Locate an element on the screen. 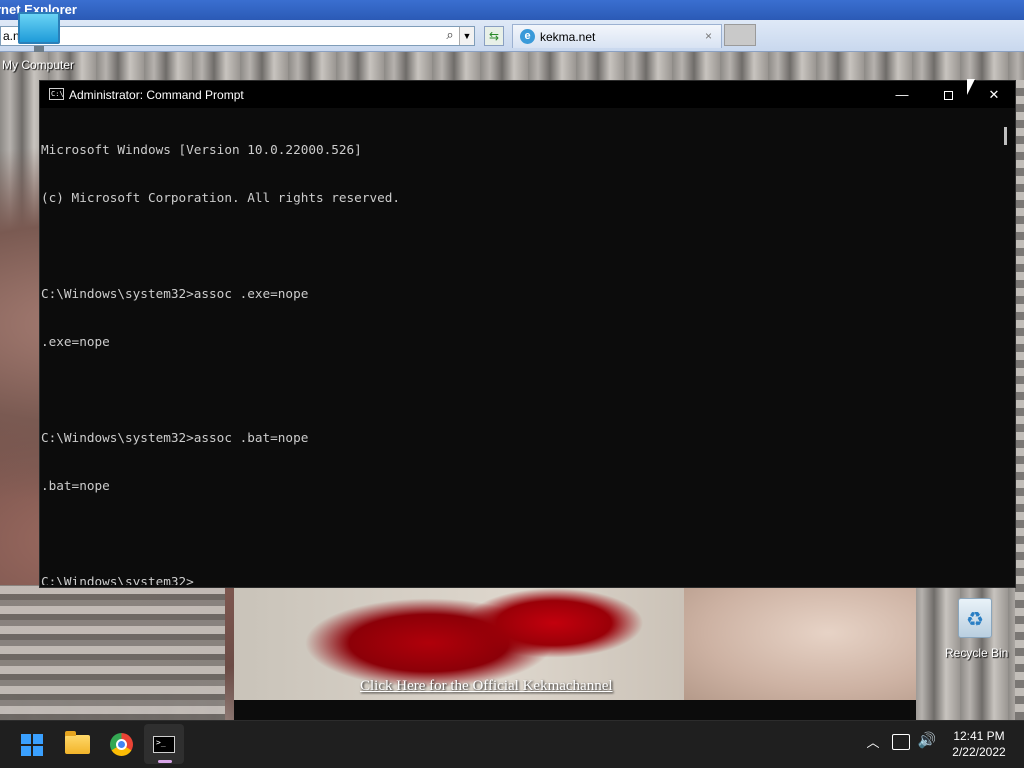  address-bar: a.ne ⌕ ▼ is located at coordinates (237, 36).